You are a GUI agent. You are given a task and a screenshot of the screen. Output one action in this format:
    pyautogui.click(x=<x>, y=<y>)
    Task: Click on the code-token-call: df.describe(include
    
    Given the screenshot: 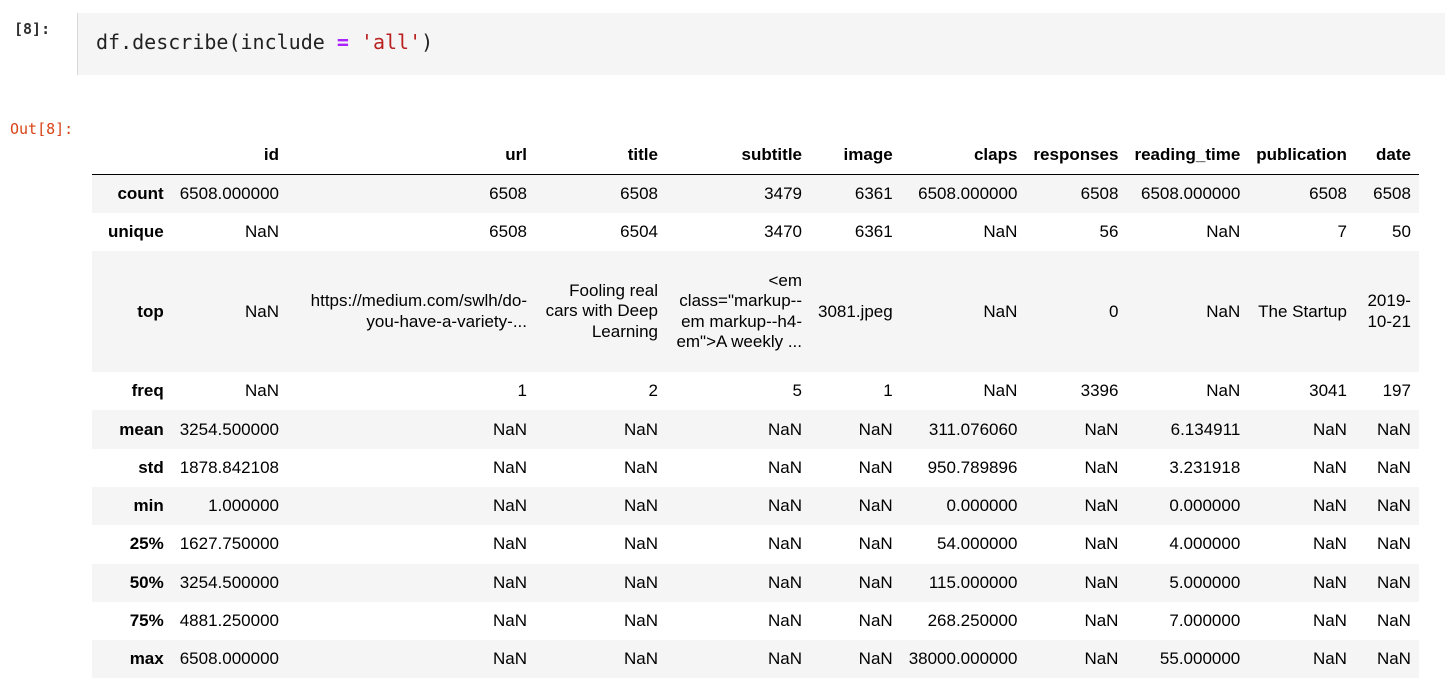 What is the action you would take?
    pyautogui.click(x=216, y=42)
    